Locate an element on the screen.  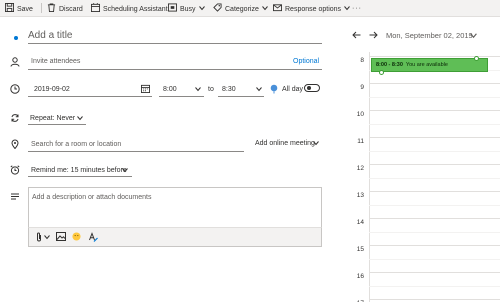
end-time-value: 8:30 is located at coordinates (229, 89).